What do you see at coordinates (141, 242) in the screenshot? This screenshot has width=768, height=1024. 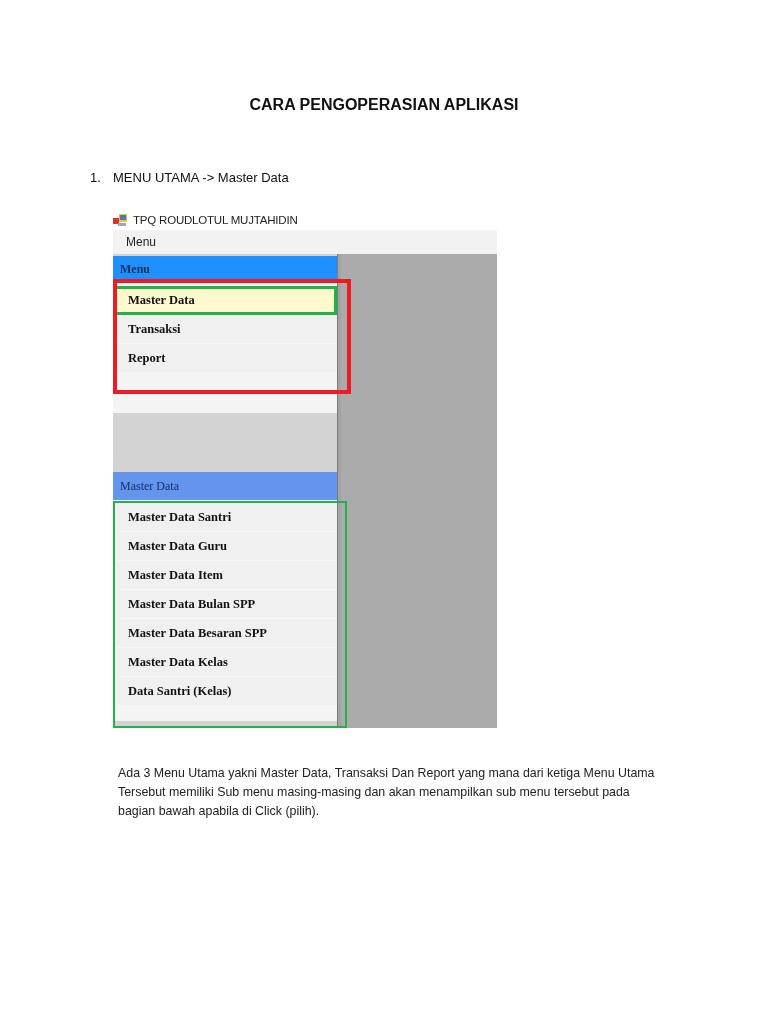 I see `menu-bar-item: Menu` at bounding box center [141, 242].